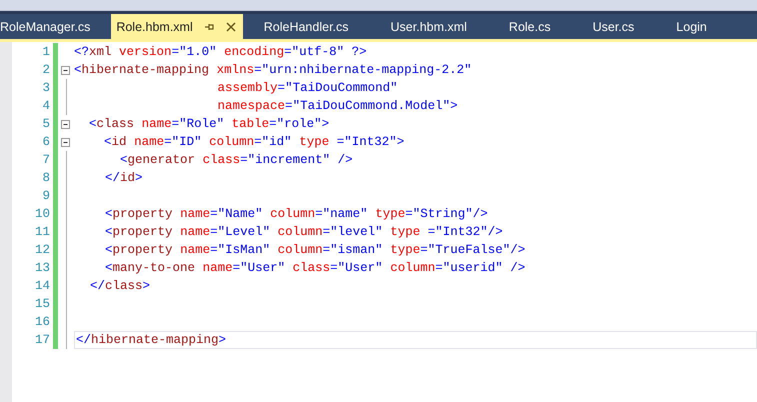 Image resolution: width=757 pixels, height=402 pixels. What do you see at coordinates (254, 142) in the screenshot?
I see `code-line: <id name="ID" column="id" type ="Int32">` at bounding box center [254, 142].